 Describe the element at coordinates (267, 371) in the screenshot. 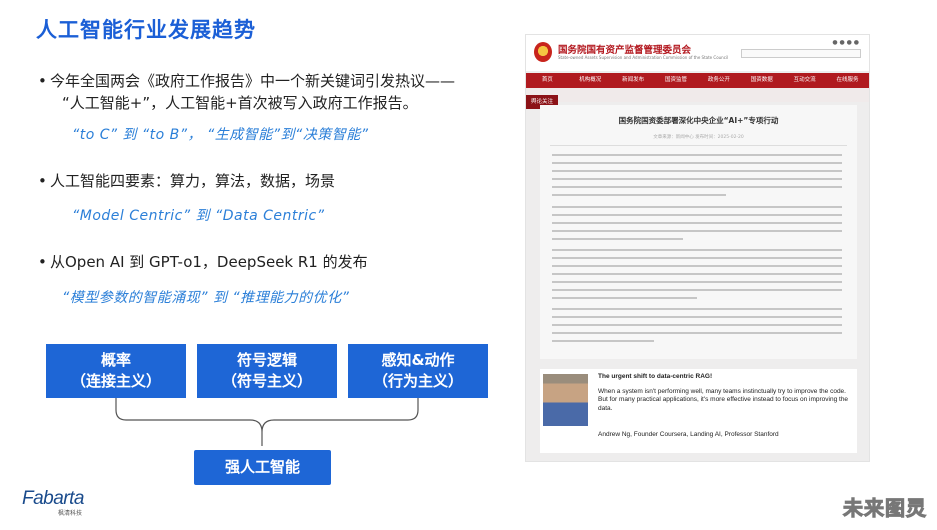

I see `box-symbolism: 符号逻辑 （符号主义）` at that location.